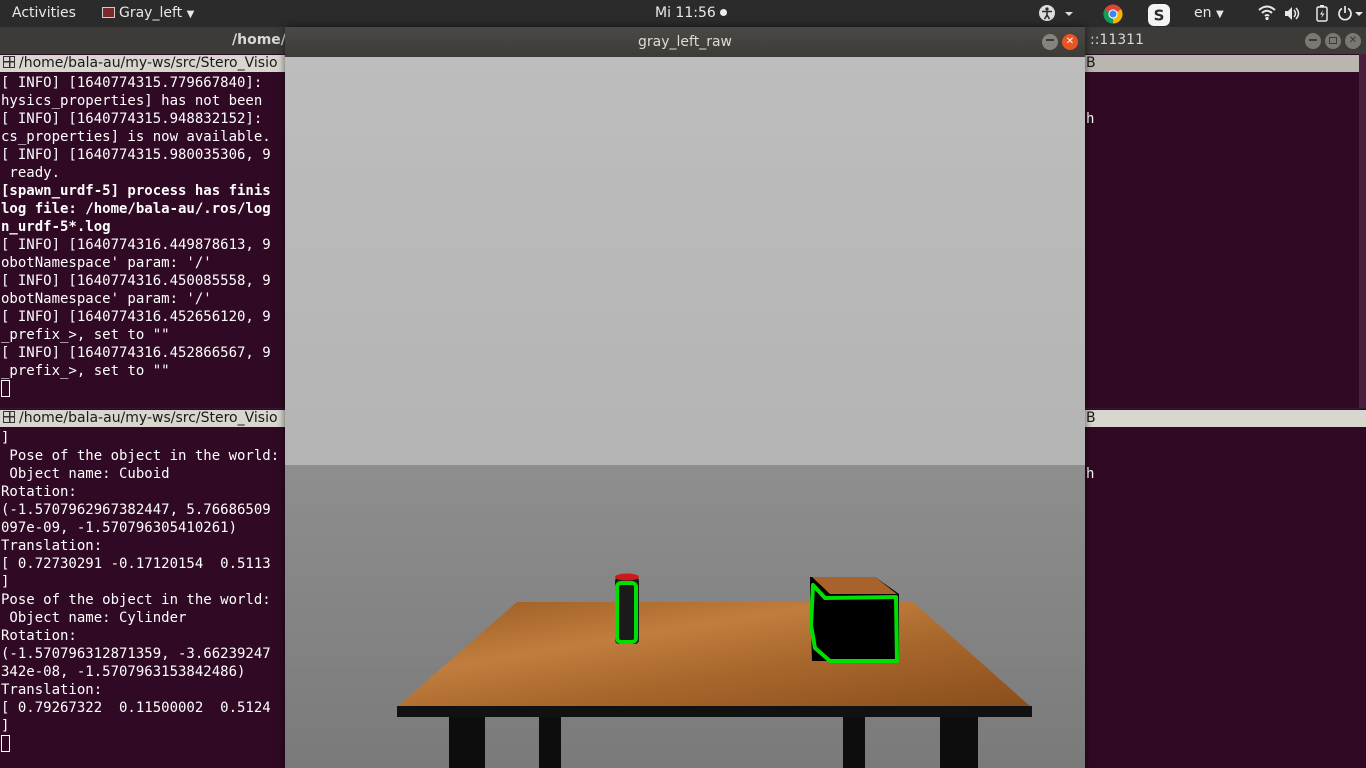 The width and height of the screenshot is (1366, 768). I want to click on maximize-button, so click(1333, 41).